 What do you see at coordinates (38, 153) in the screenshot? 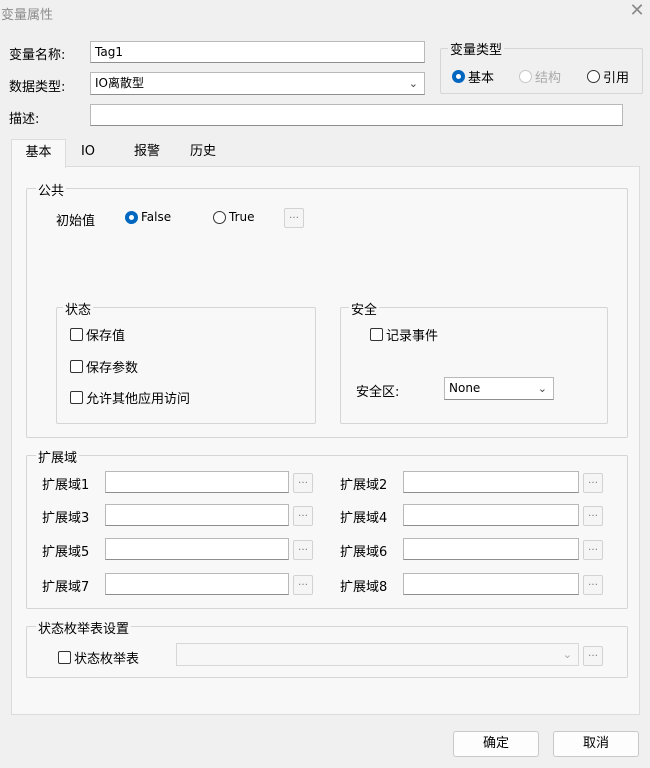
I see `tab-basic: 基本` at bounding box center [38, 153].